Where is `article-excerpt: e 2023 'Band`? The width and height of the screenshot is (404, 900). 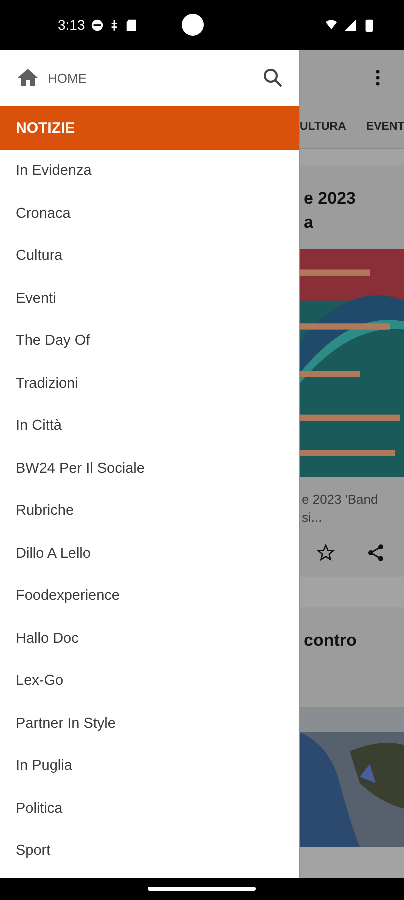 article-excerpt: e 2023 'Band is located at coordinates (341, 500).